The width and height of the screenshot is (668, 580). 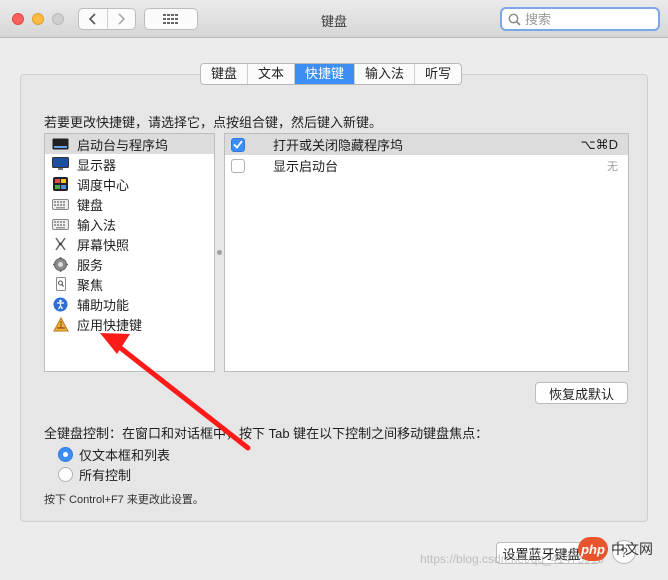 I want to click on shortcut-row: 打开或关闭隐藏程序坞 ⌥⌘D, so click(x=426, y=144).